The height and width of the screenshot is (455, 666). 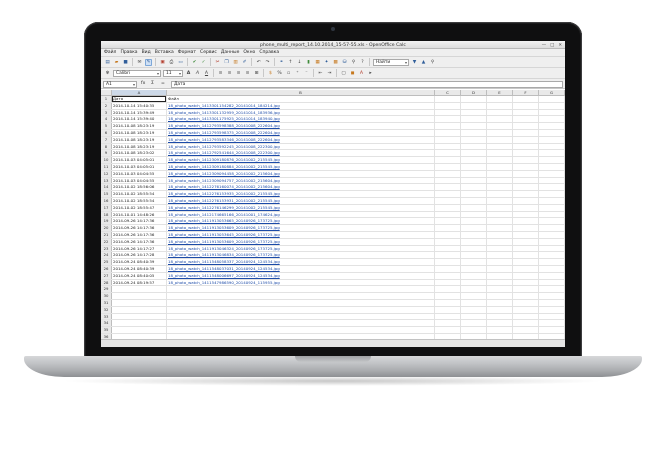 I want to click on sort-descending-icon: ↓, so click(x=299, y=62).